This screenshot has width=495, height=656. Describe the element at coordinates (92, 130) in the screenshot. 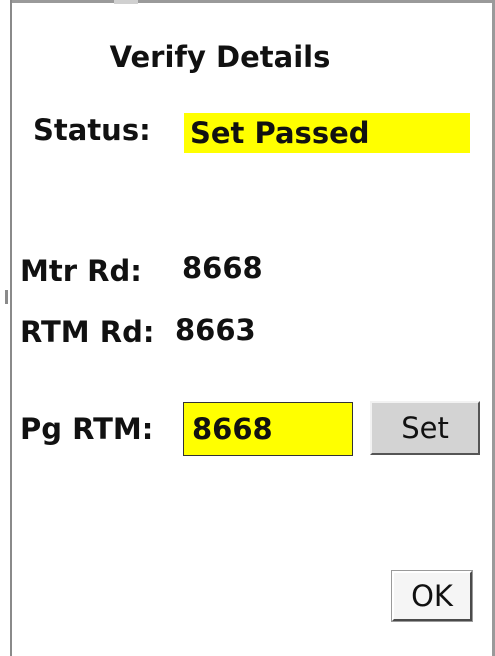

I see `status-label: Status:` at that location.